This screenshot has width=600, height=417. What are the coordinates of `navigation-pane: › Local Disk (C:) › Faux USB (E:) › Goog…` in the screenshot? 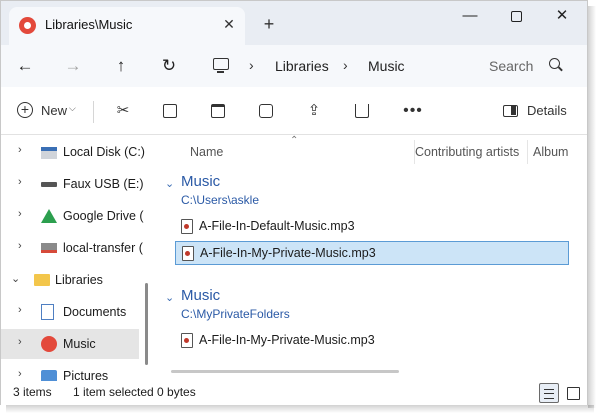 It's located at (77, 258).